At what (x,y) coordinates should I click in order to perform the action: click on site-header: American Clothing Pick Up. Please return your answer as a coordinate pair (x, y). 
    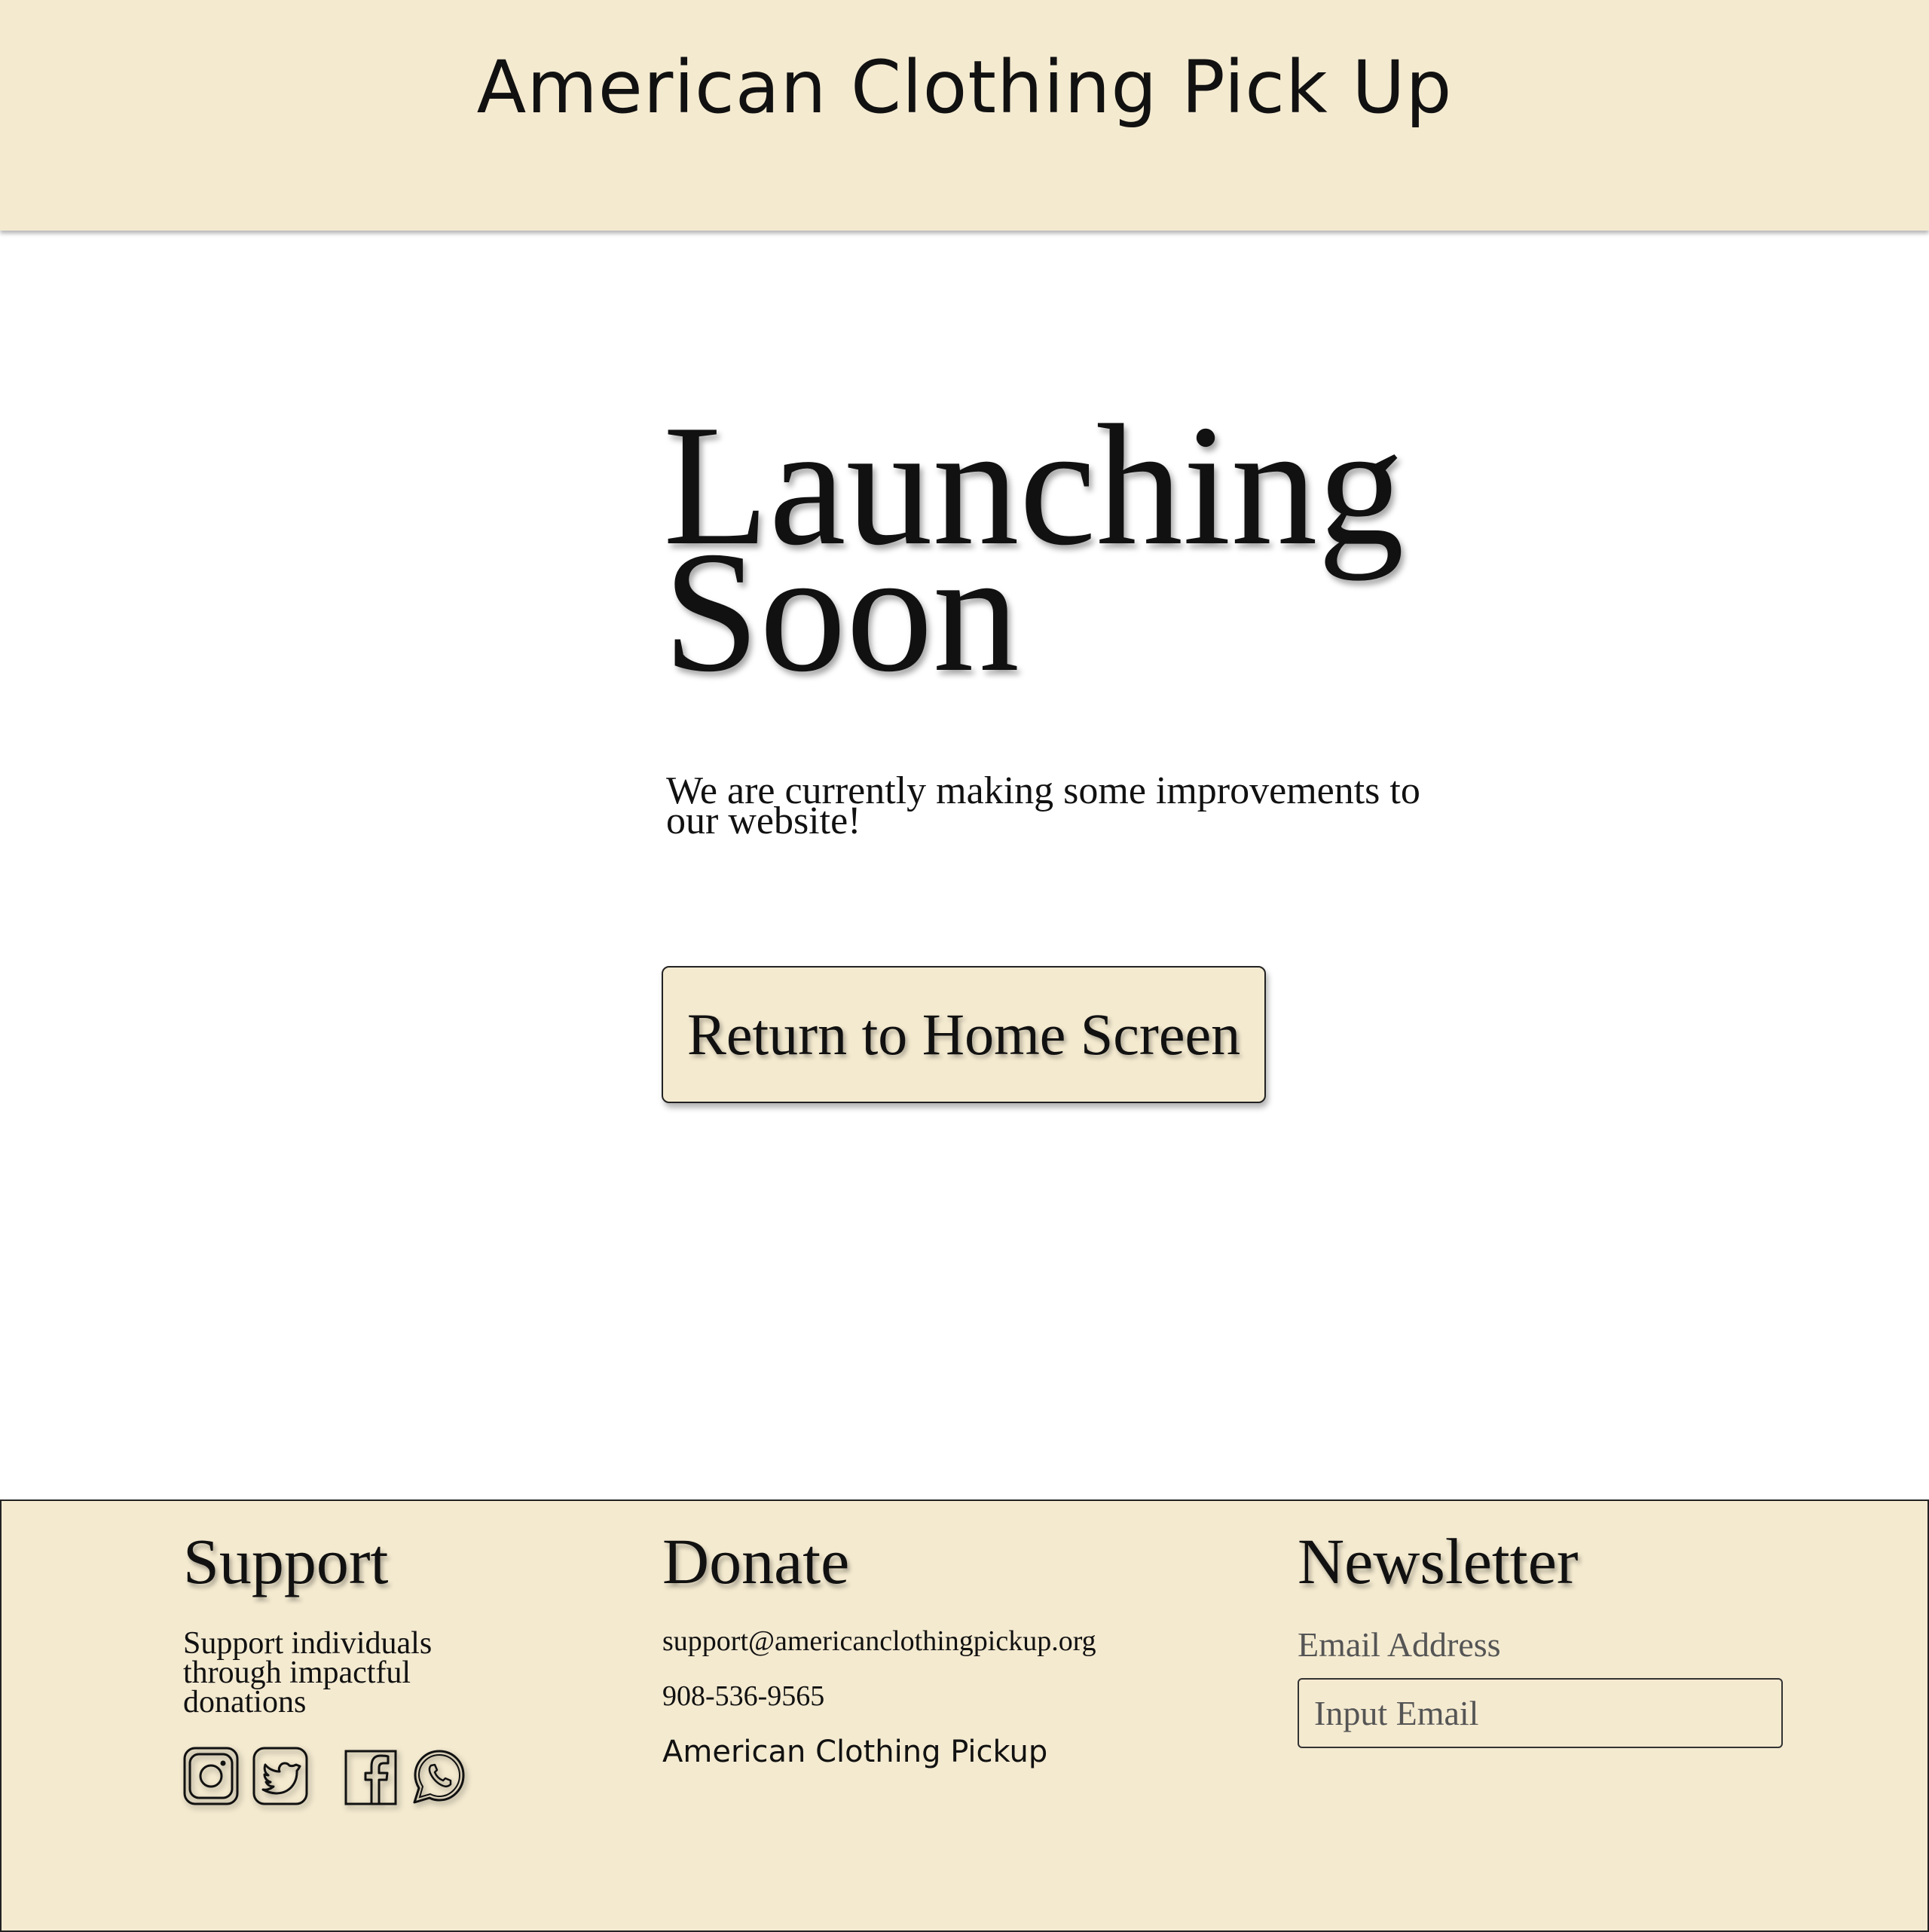
    Looking at the image, I should click on (964, 116).